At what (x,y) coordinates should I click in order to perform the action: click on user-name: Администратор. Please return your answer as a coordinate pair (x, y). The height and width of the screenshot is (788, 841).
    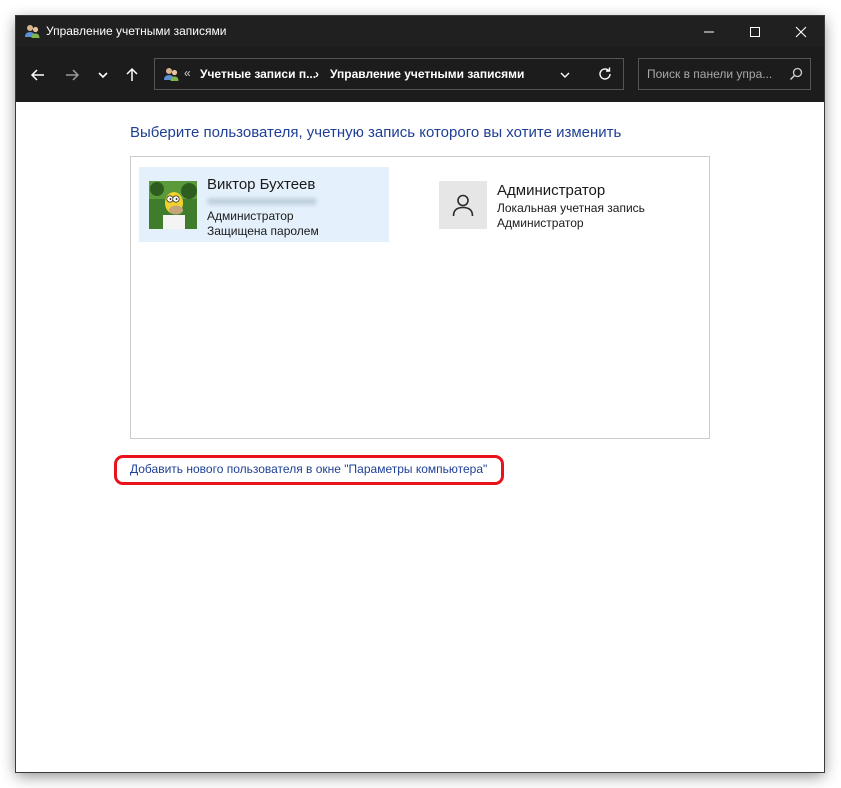
    Looking at the image, I should click on (551, 190).